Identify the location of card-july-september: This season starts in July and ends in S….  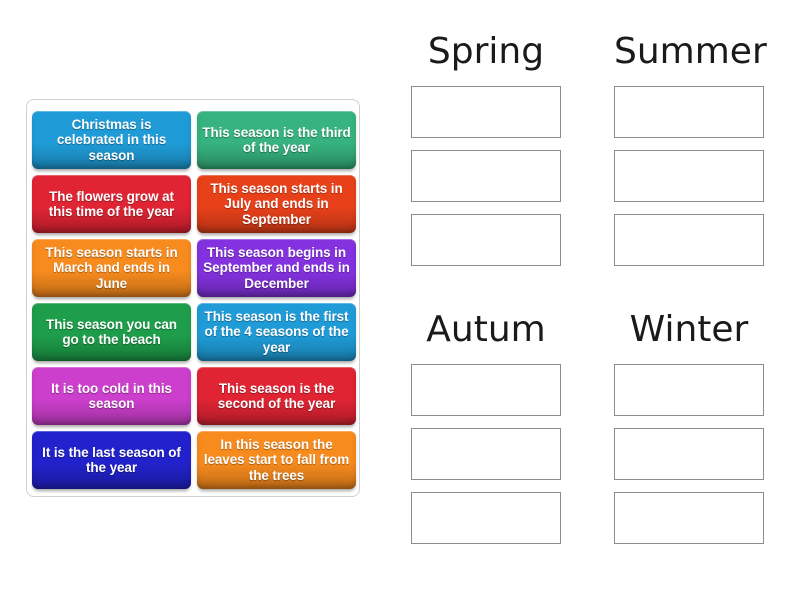
(276, 204).